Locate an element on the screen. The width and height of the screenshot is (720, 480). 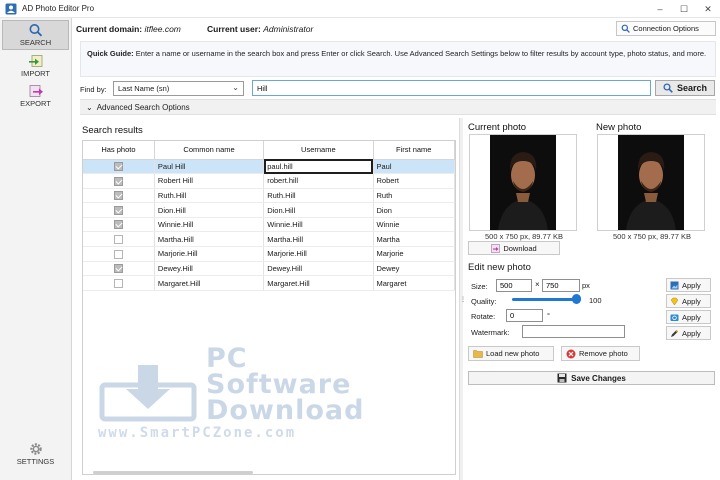
table-row: Marjorie.Hill Marjorie.Hill Marjorie is located at coordinates (269, 254).